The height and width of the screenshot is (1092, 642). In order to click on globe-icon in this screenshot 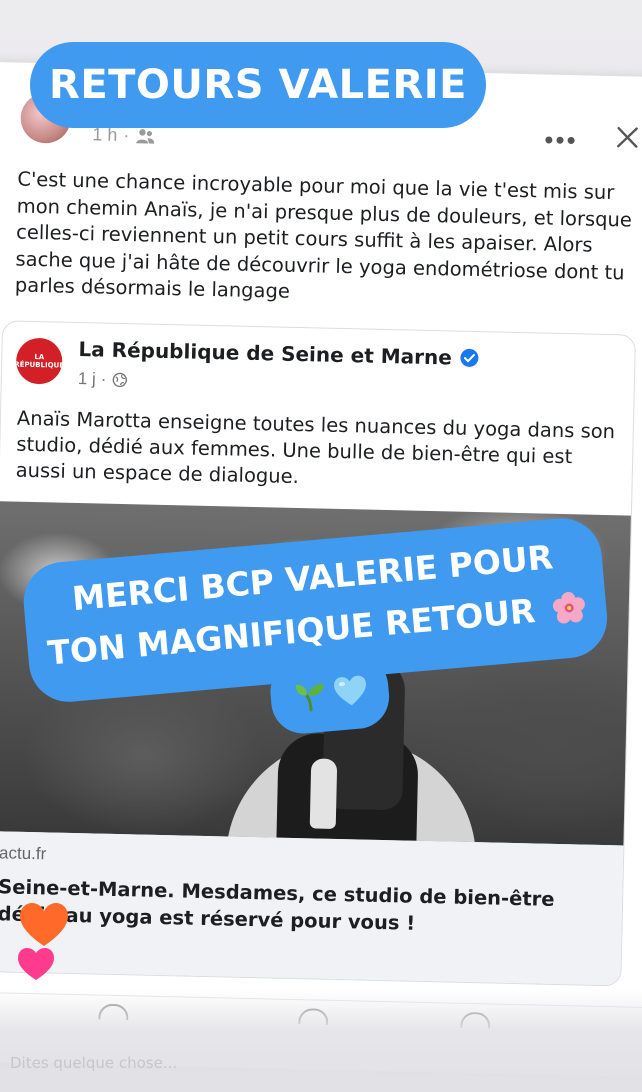, I will do `click(119, 380)`.